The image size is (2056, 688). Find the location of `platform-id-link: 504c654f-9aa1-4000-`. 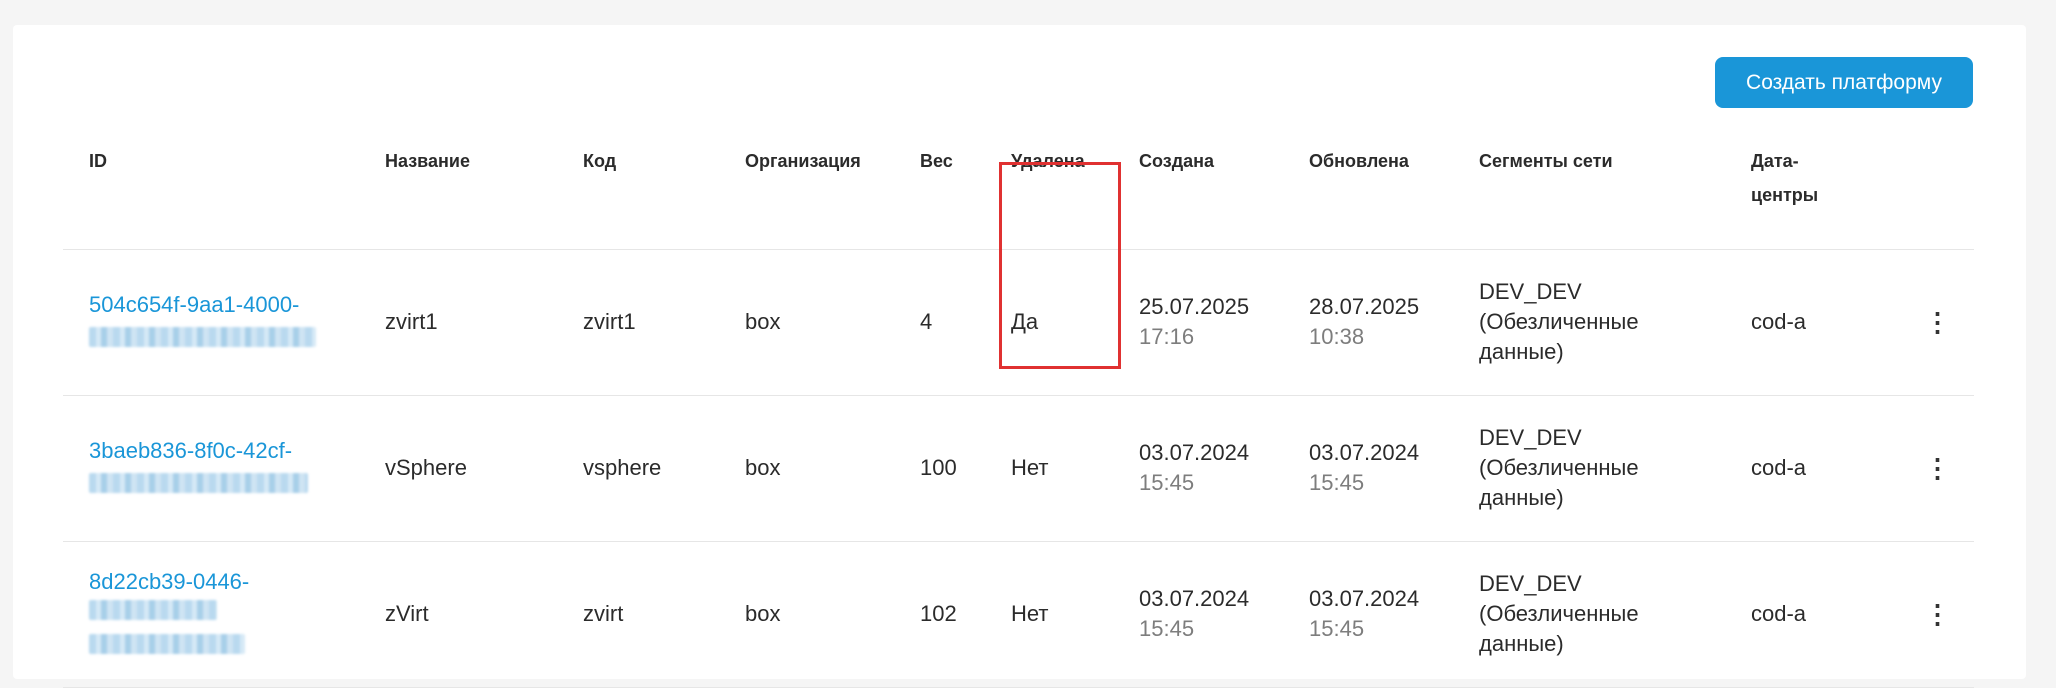

platform-id-link: 504c654f-9aa1-4000- is located at coordinates (224, 305).